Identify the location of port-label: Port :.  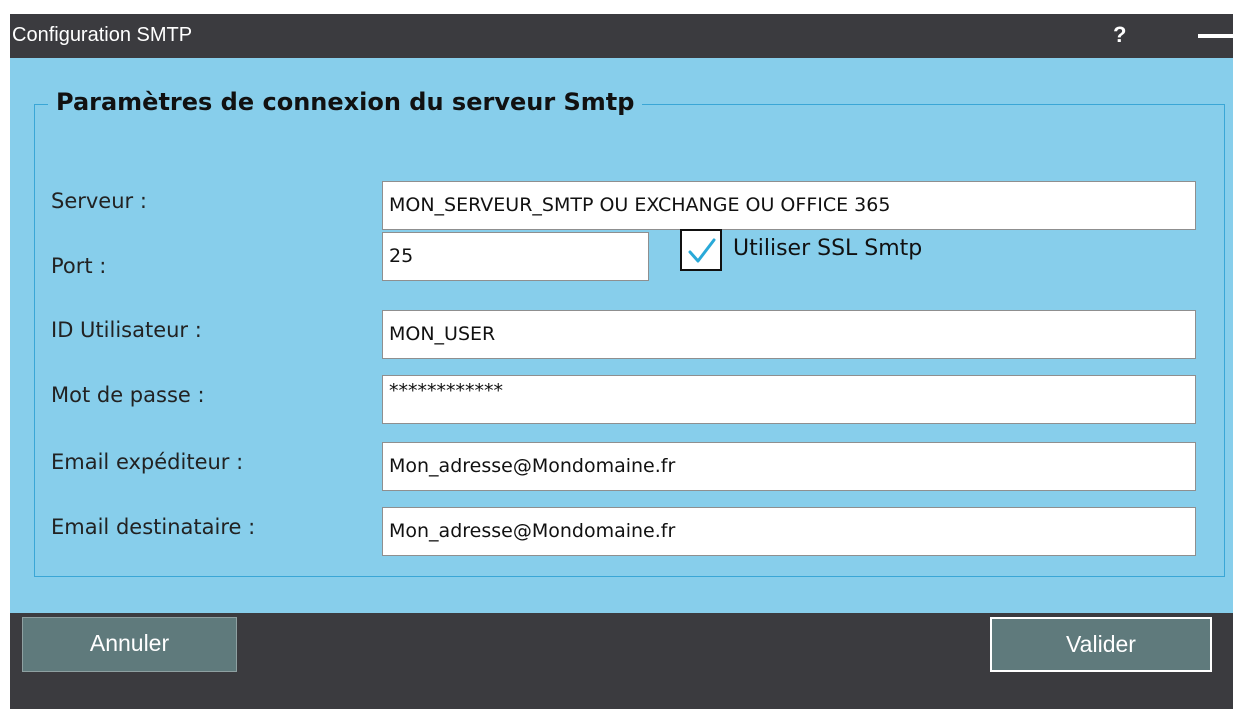
(79, 266).